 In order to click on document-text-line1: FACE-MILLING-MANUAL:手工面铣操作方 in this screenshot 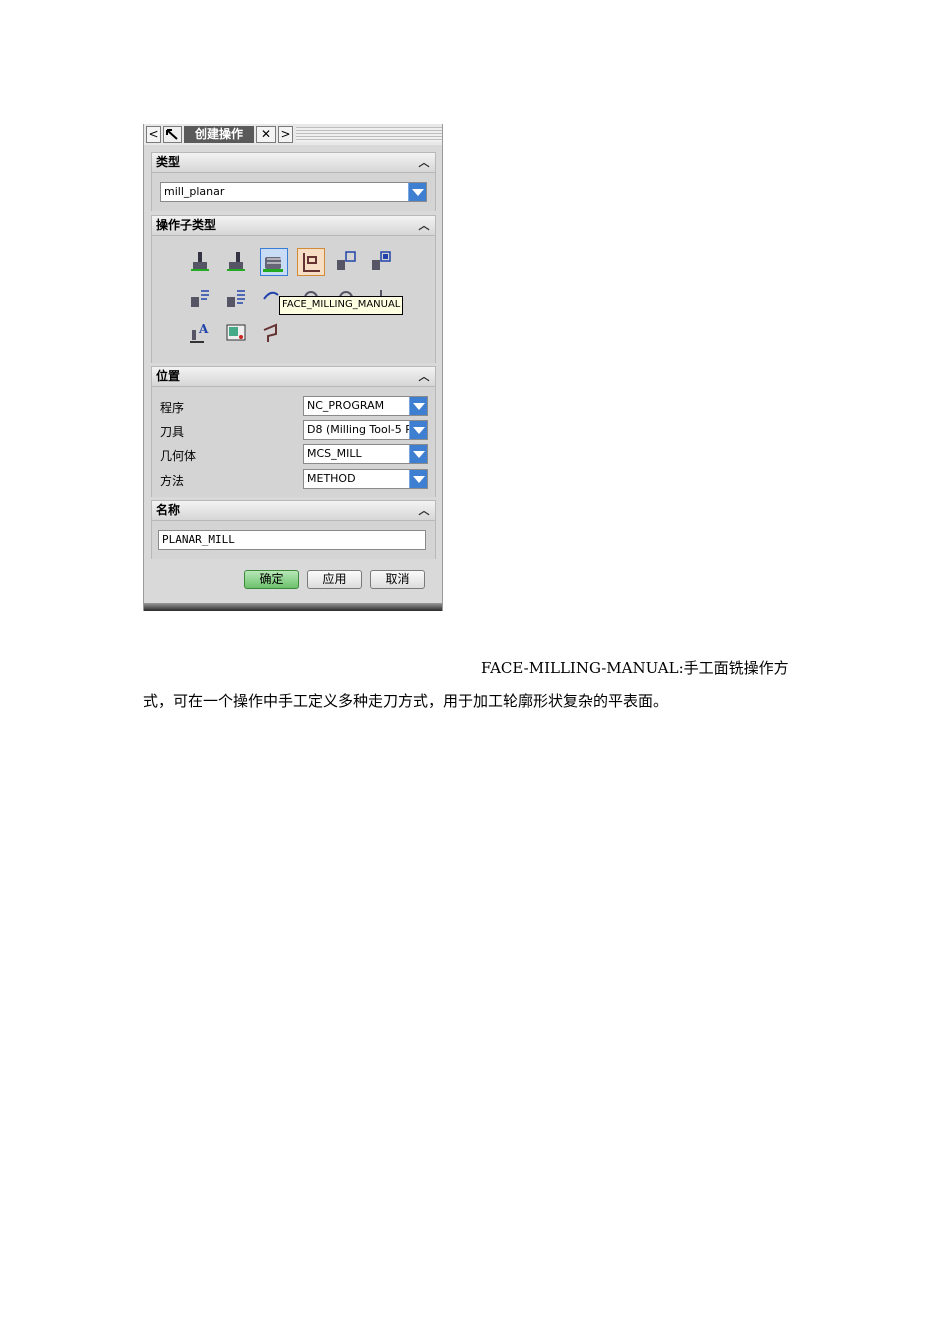, I will do `click(635, 668)`.